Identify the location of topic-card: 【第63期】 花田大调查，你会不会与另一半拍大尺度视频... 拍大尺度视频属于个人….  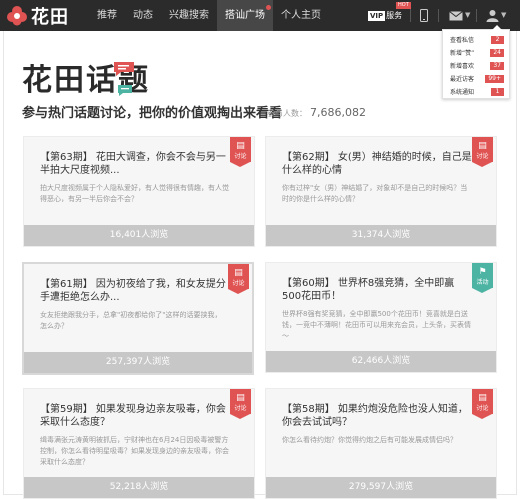
(139, 191).